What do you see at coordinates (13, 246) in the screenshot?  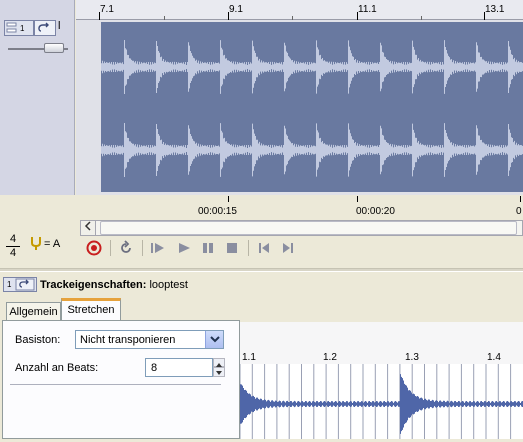 I see `time-signature: 4 4` at bounding box center [13, 246].